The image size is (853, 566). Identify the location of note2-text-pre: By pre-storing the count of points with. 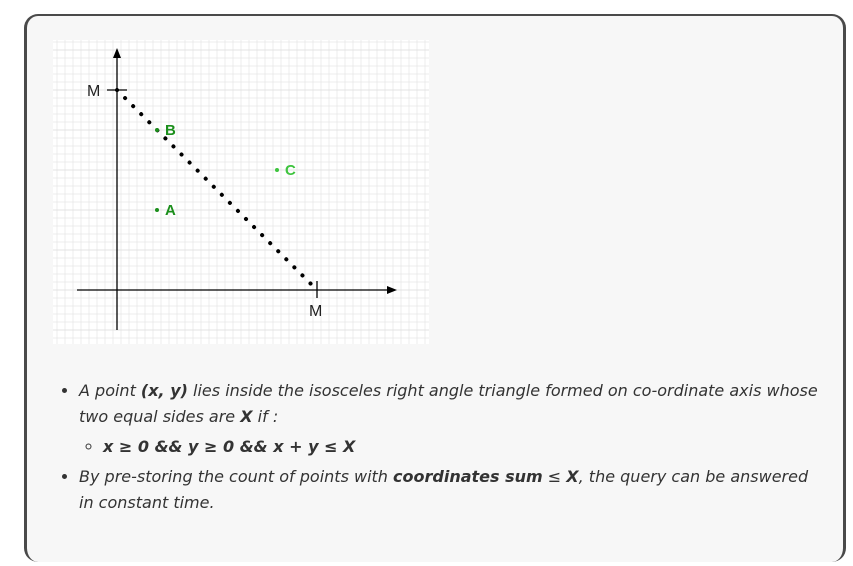
(236, 476).